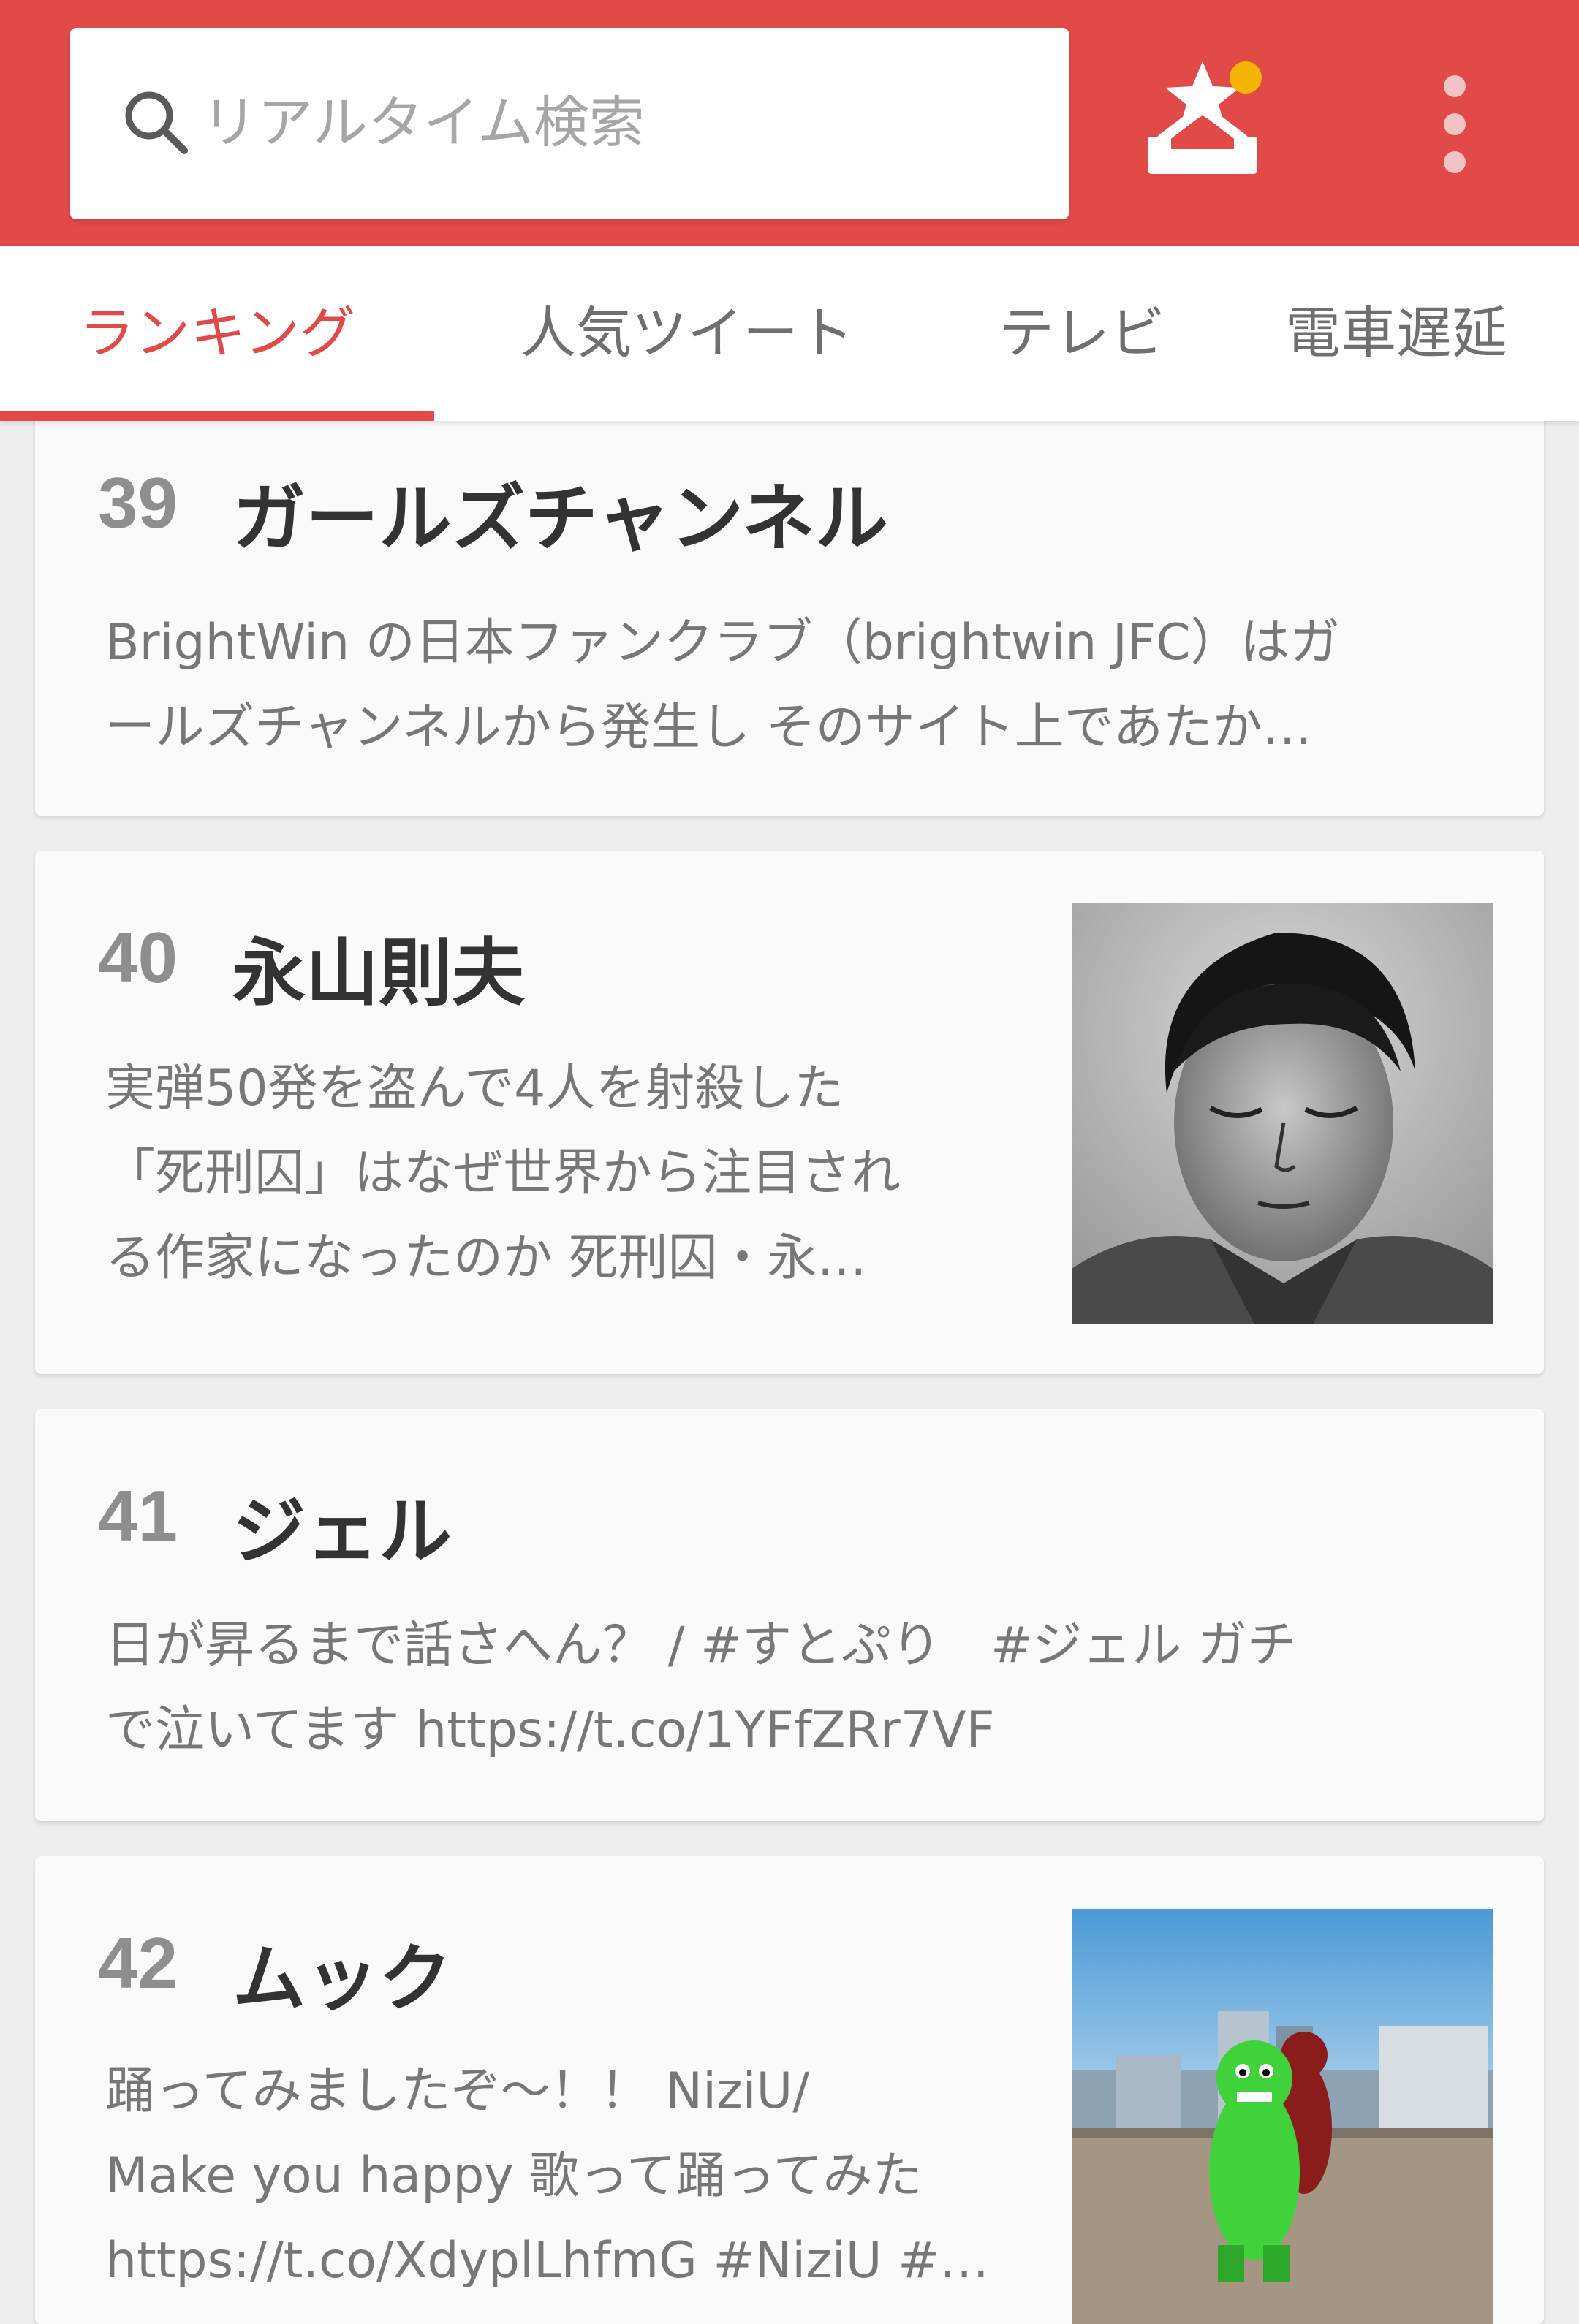  What do you see at coordinates (217, 333) in the screenshot?
I see `tab-ranking: ランキング` at bounding box center [217, 333].